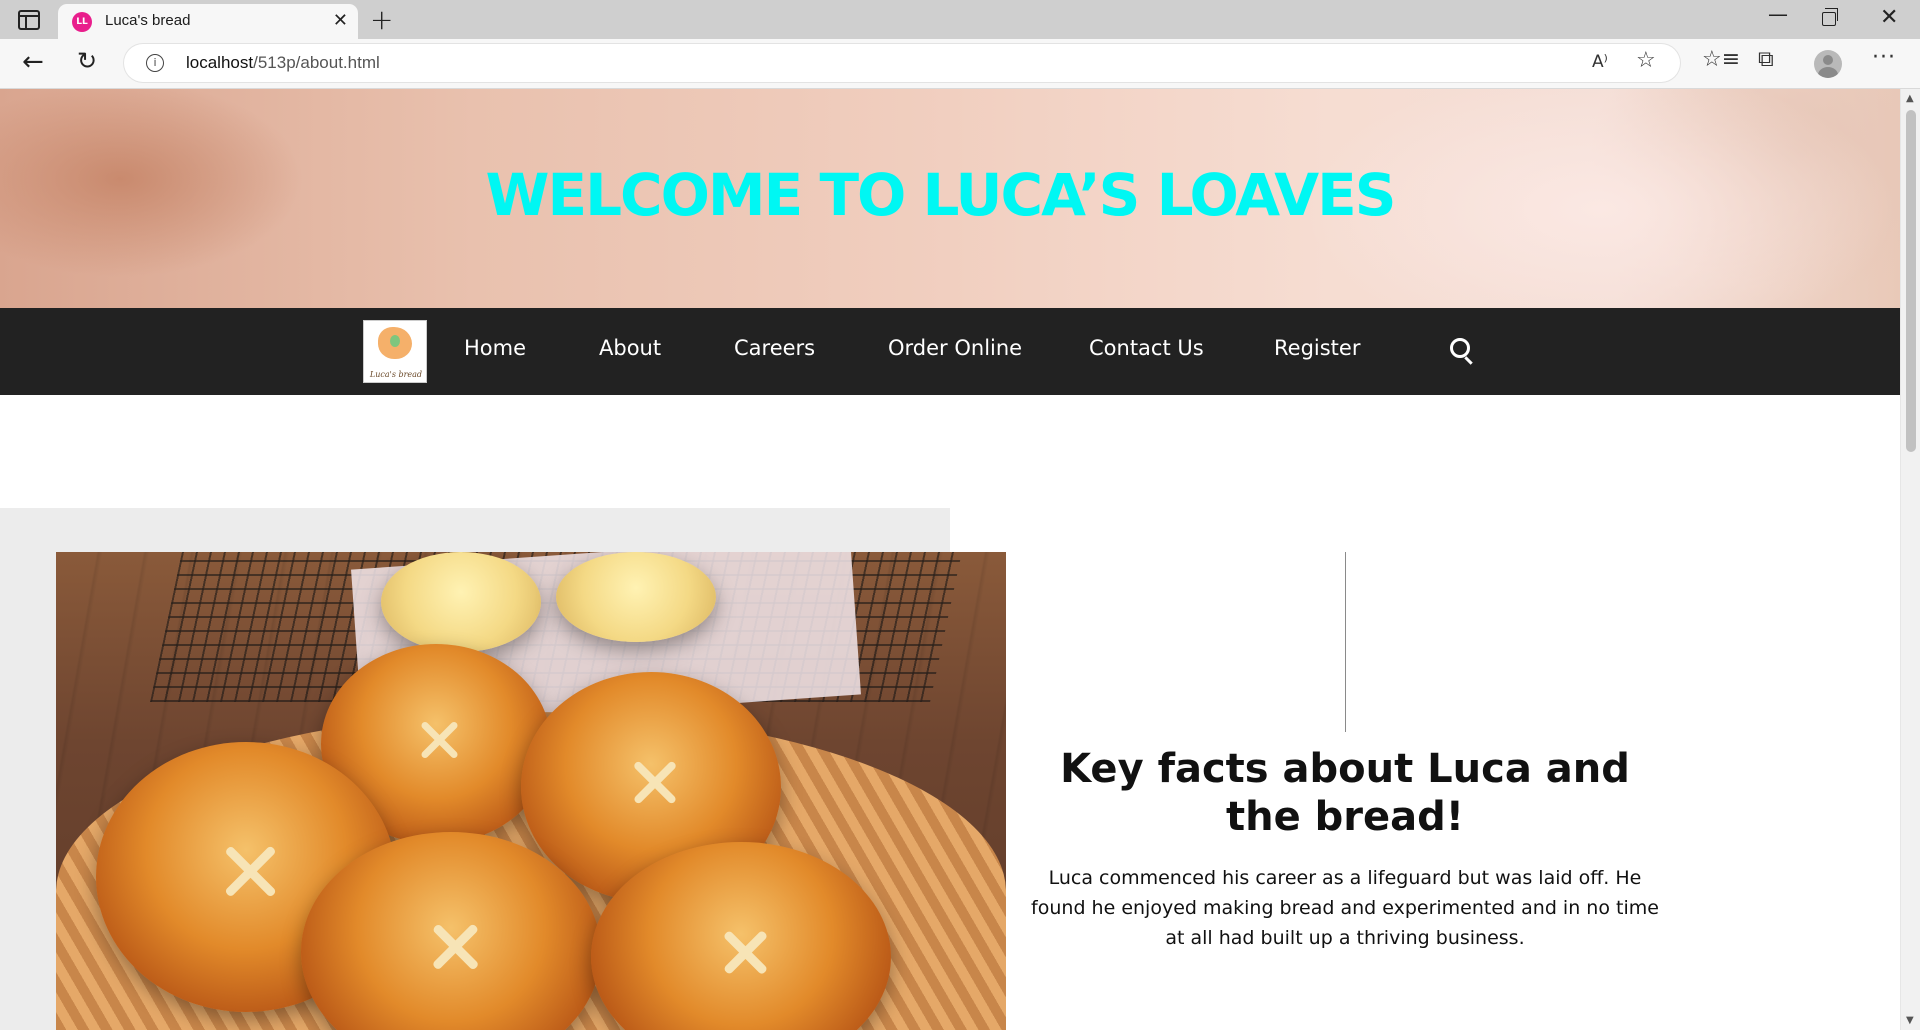  What do you see at coordinates (1830, 17) in the screenshot?
I see `window-restore-button` at bounding box center [1830, 17].